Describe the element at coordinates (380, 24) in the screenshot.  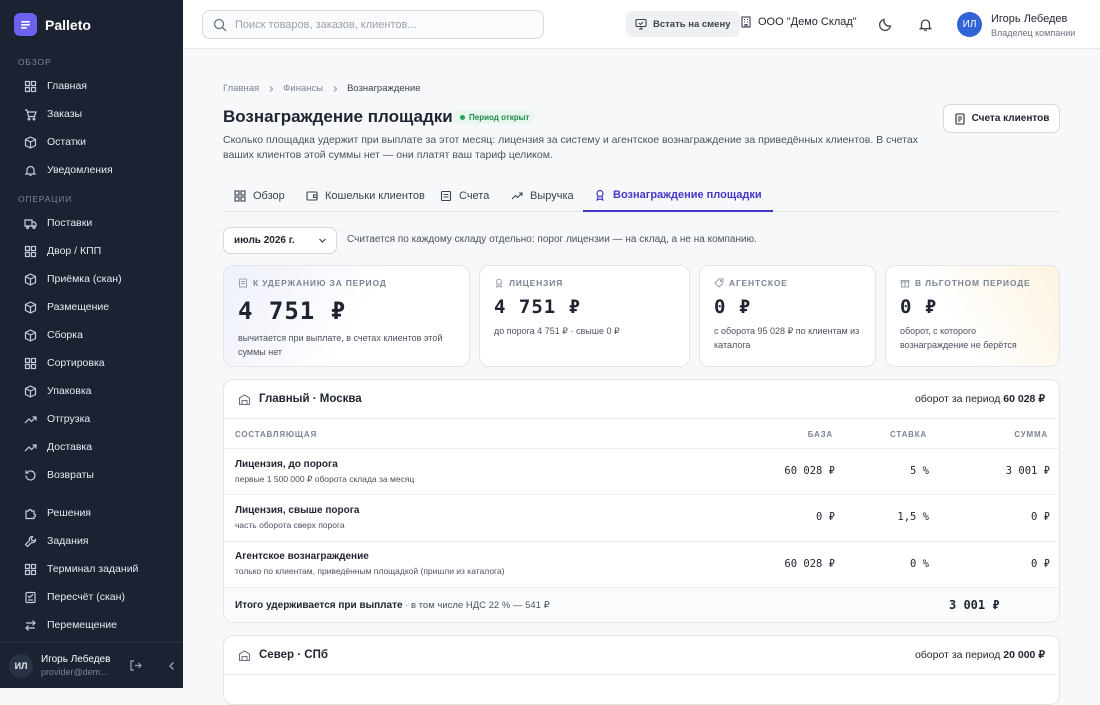
I see `search-input` at that location.